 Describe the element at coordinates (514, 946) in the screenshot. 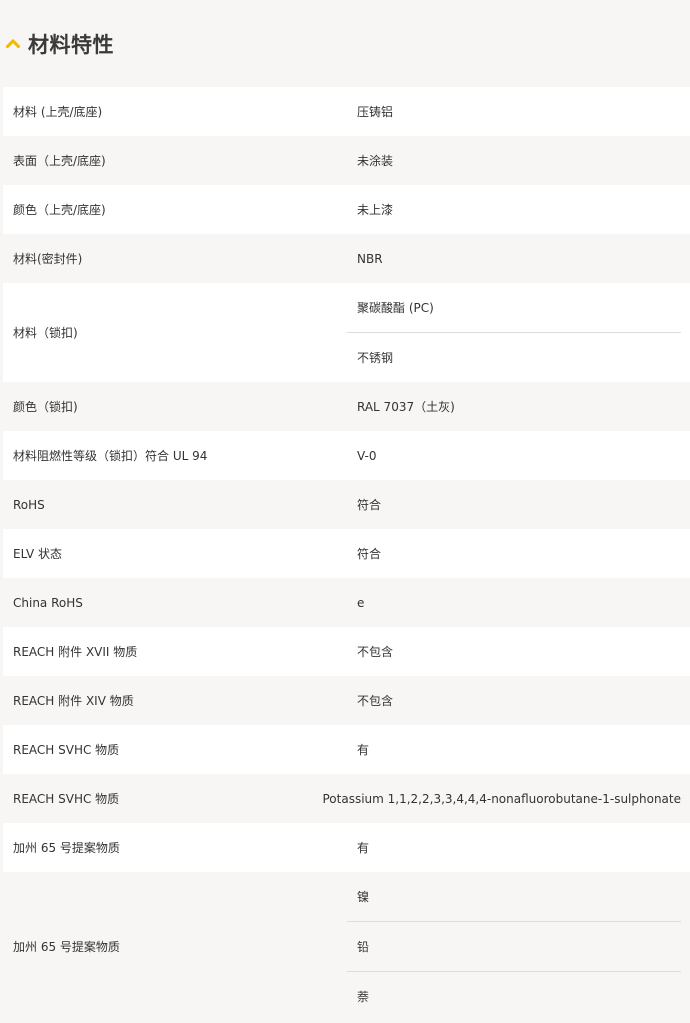

I see `property-value: 铅` at that location.